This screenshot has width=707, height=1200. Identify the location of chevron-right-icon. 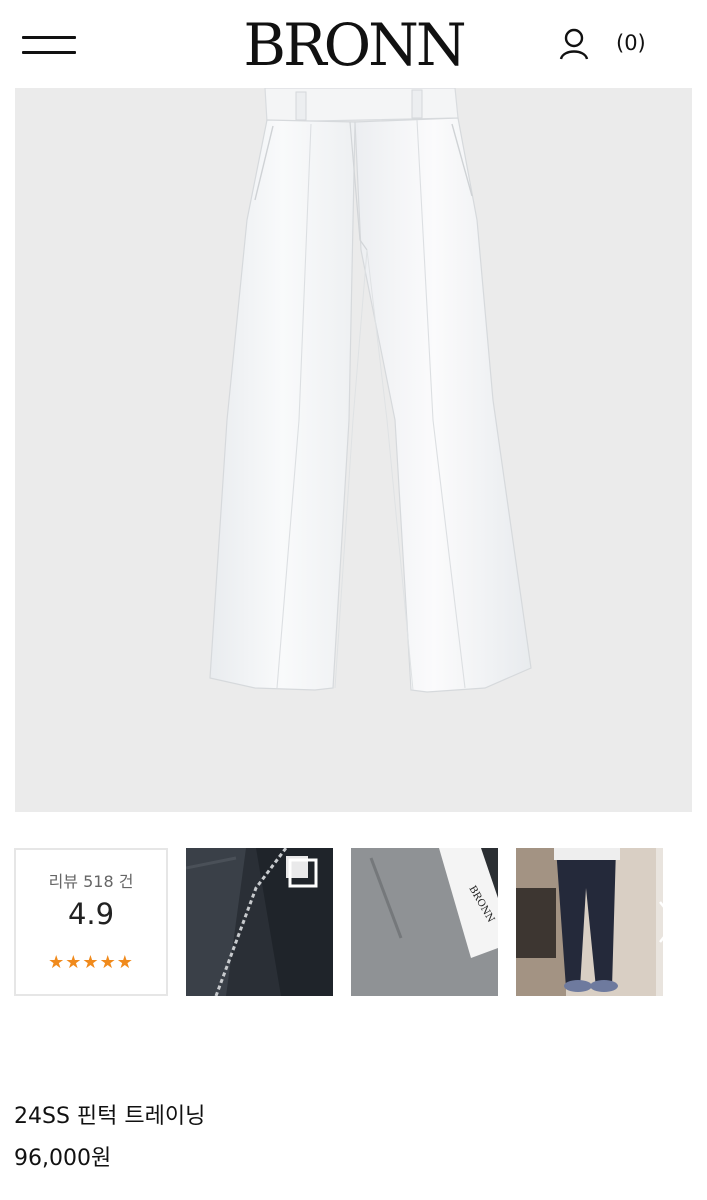
(668, 922).